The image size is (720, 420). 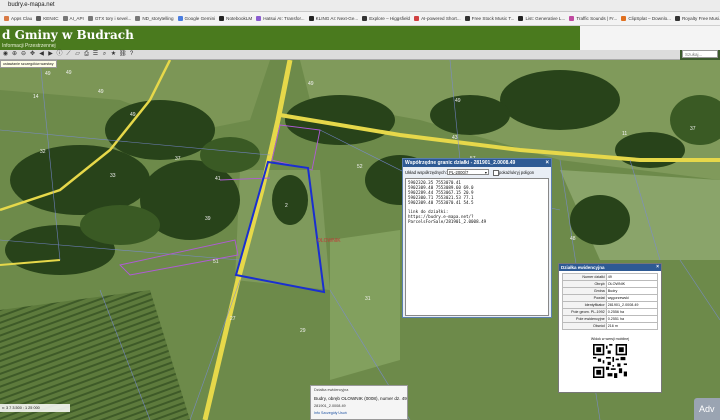 I want to click on place-label: OLOWNIK, so click(x=329, y=241).